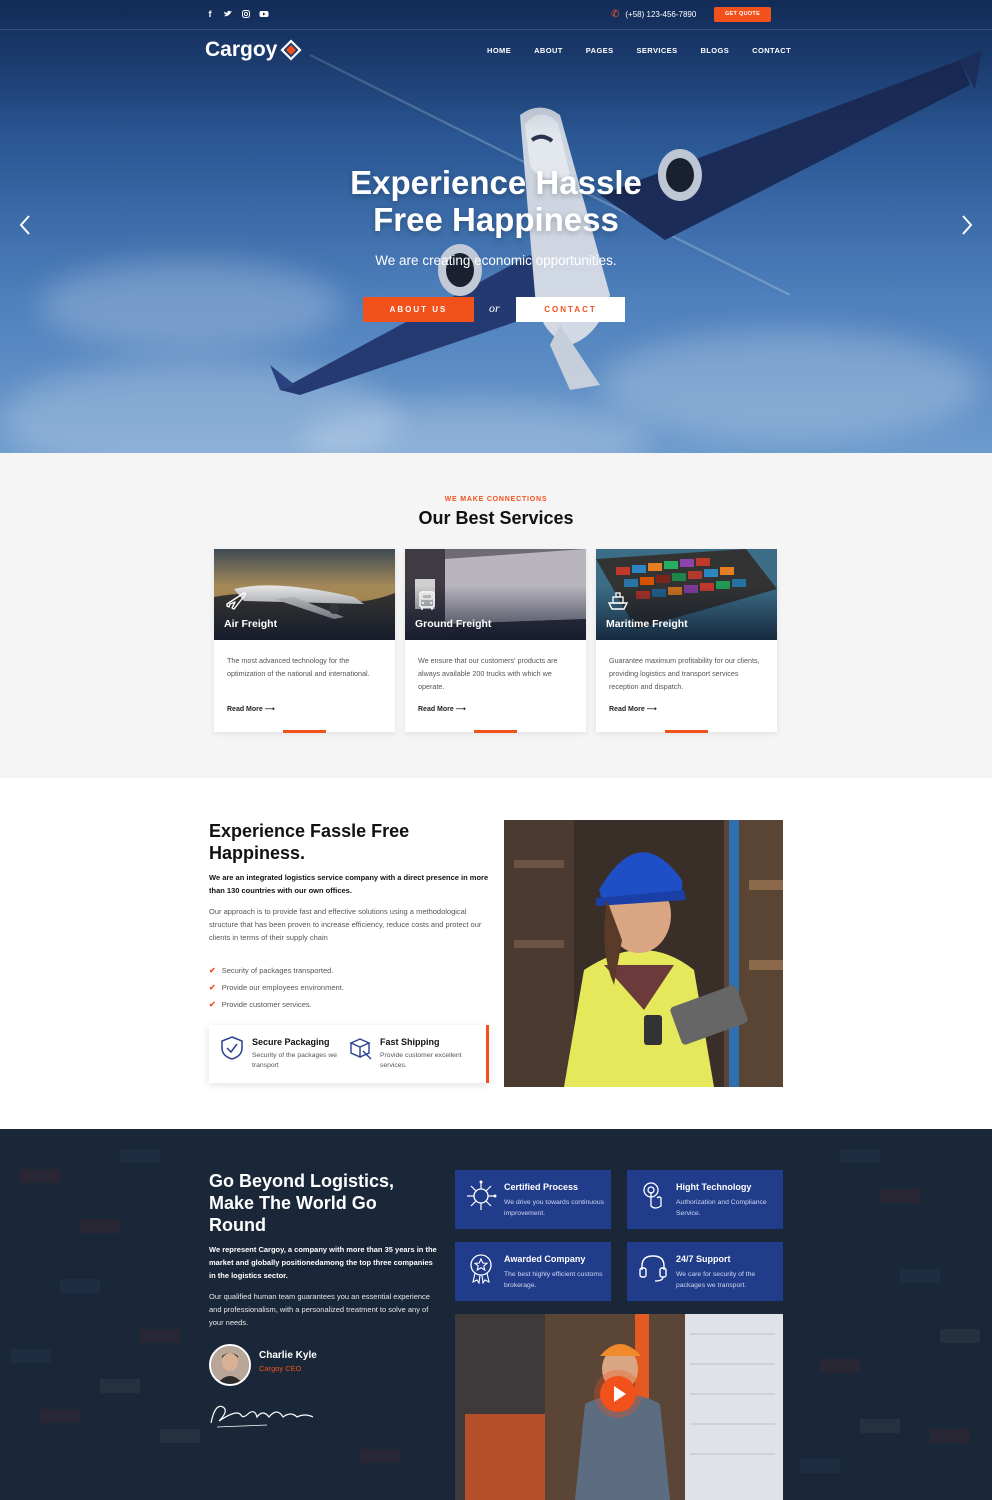 The width and height of the screenshot is (992, 1500). I want to click on phone-contact: ✆ (+58) 123-456-7890, so click(653, 14).